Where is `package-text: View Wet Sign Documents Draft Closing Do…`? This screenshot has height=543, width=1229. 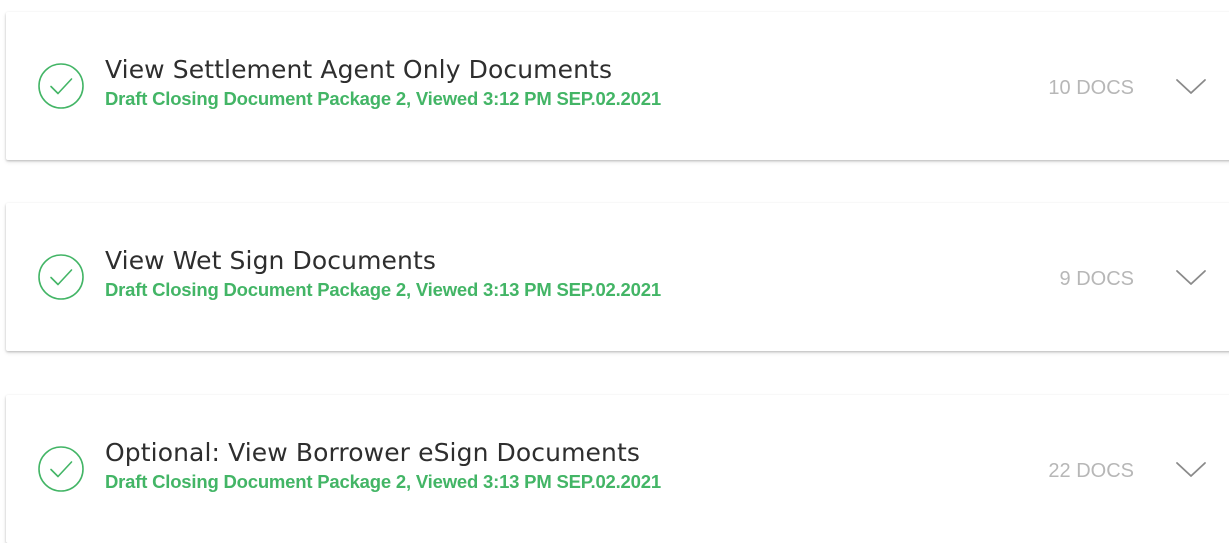
package-text: View Wet Sign Documents Draft Closing Do… is located at coordinates (383, 273).